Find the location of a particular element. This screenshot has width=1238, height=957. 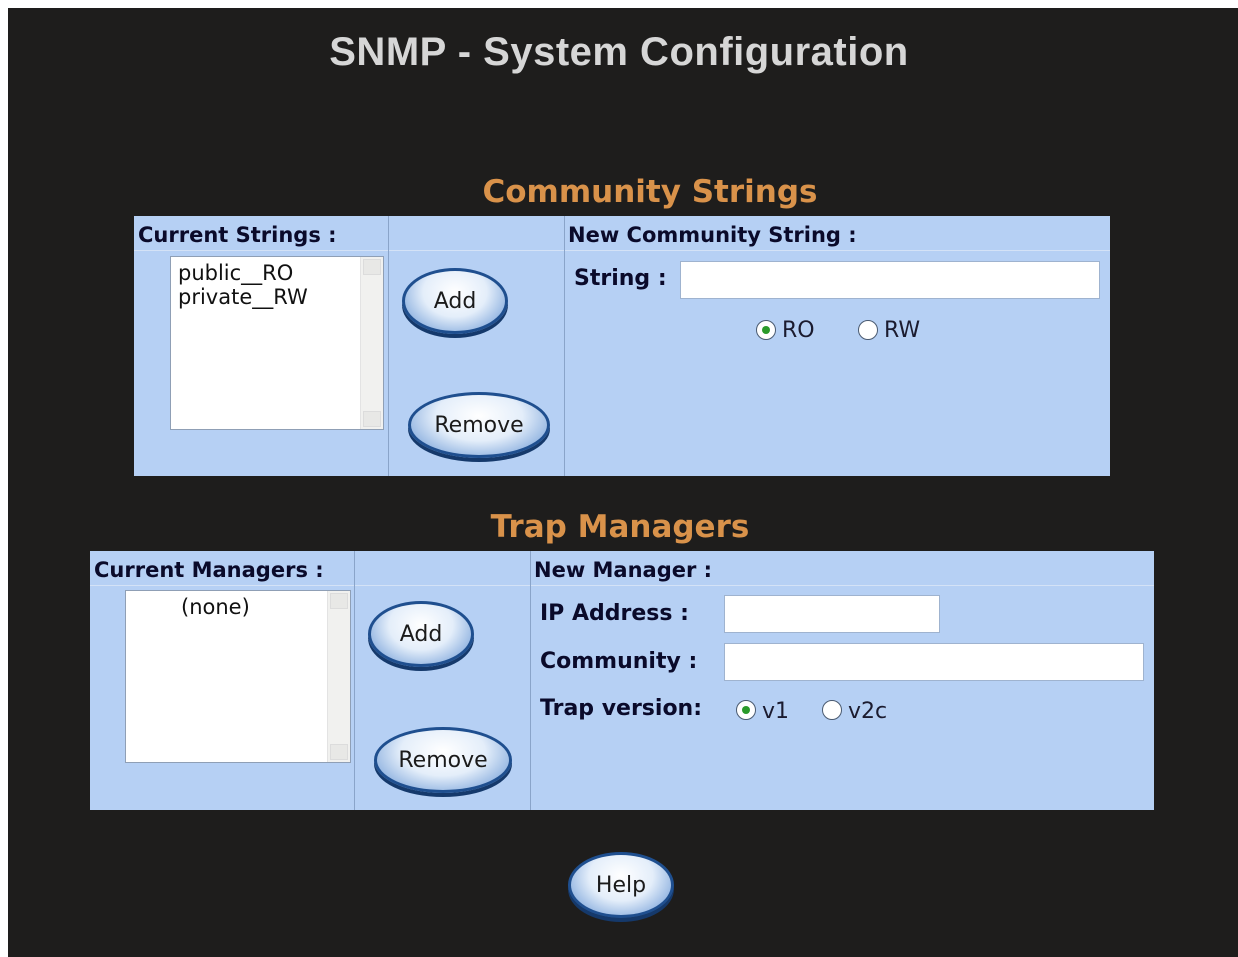

trap-section-title: Trap Managers is located at coordinates (620, 527).